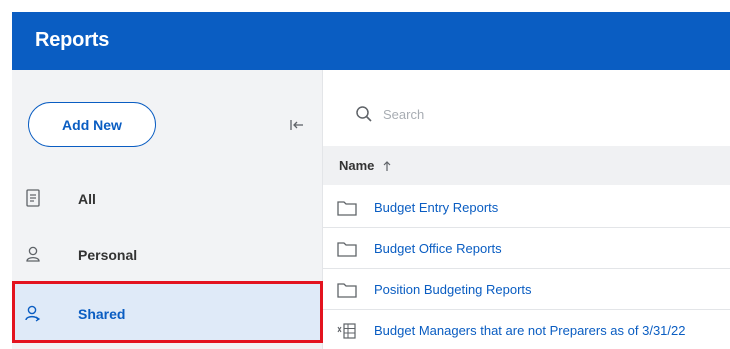 This screenshot has height=349, width=730. What do you see at coordinates (438, 248) in the screenshot?
I see `report-link: Budget Office Reports` at bounding box center [438, 248].